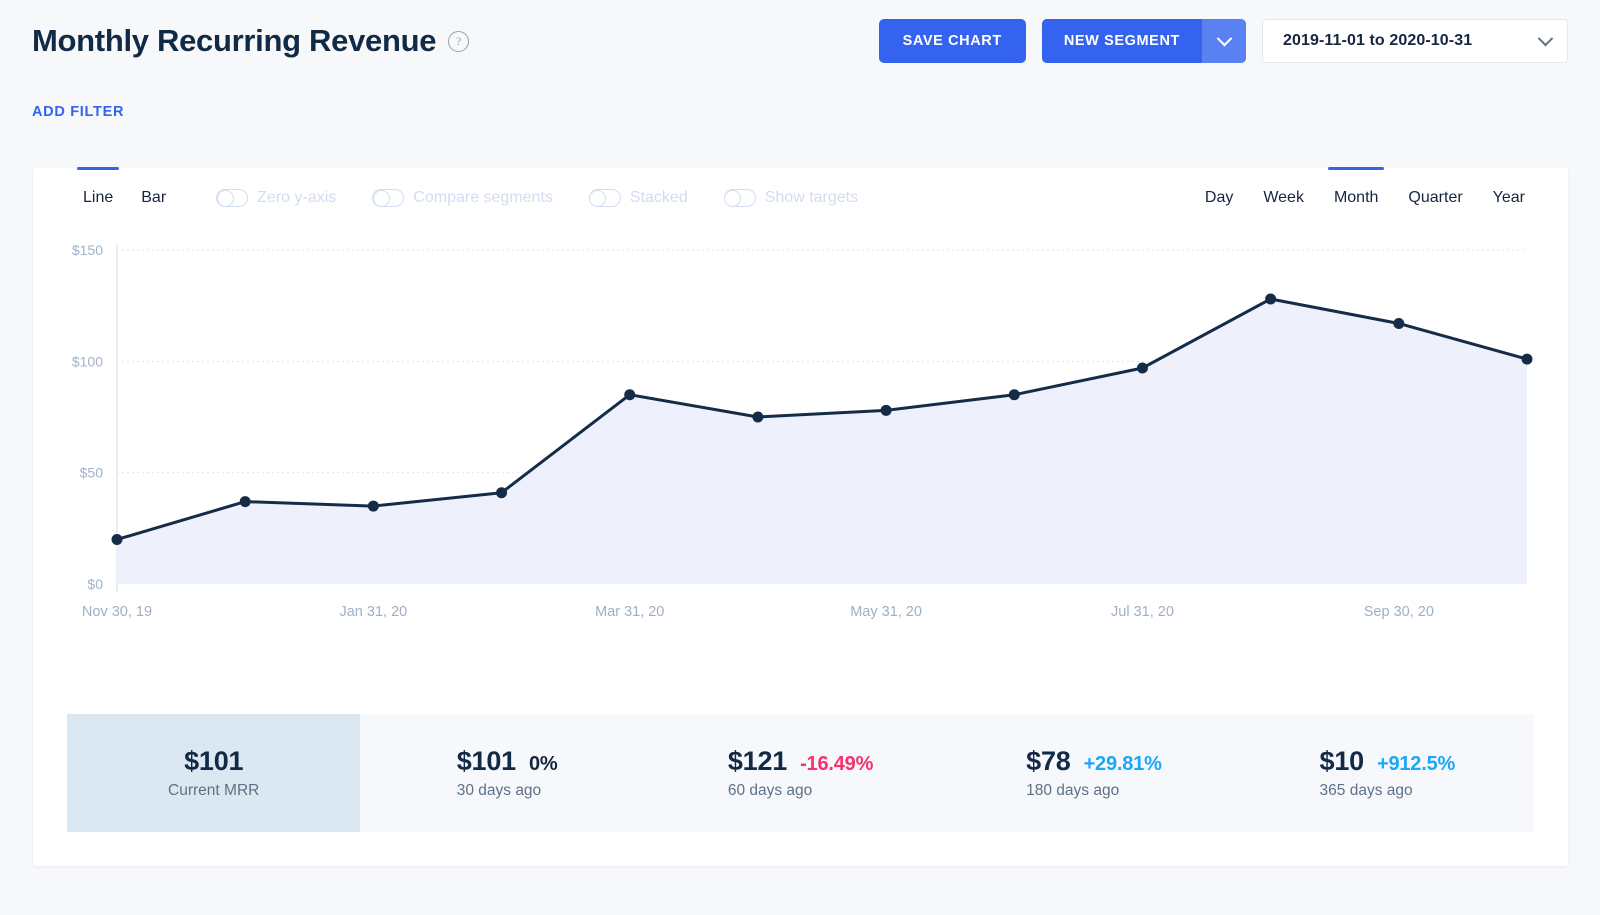  Describe the element at coordinates (629, 612) in the screenshot. I see `svg-text: Mar 31, 20` at that location.